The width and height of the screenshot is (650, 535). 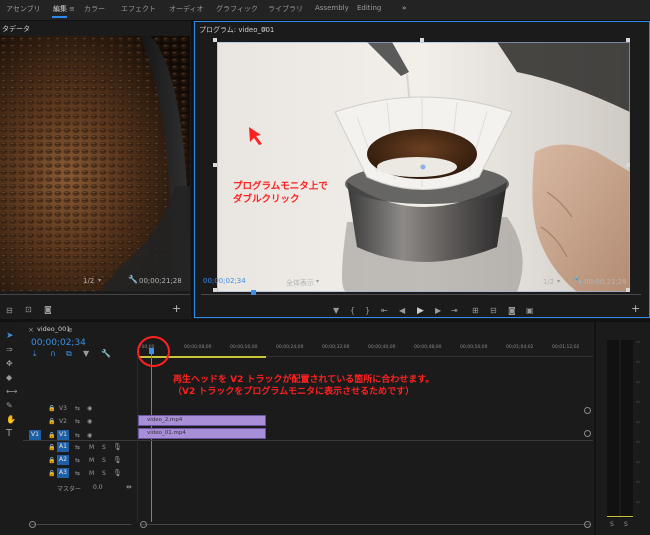 I want to click on extract-icon: ⊟, so click(x=493, y=311).